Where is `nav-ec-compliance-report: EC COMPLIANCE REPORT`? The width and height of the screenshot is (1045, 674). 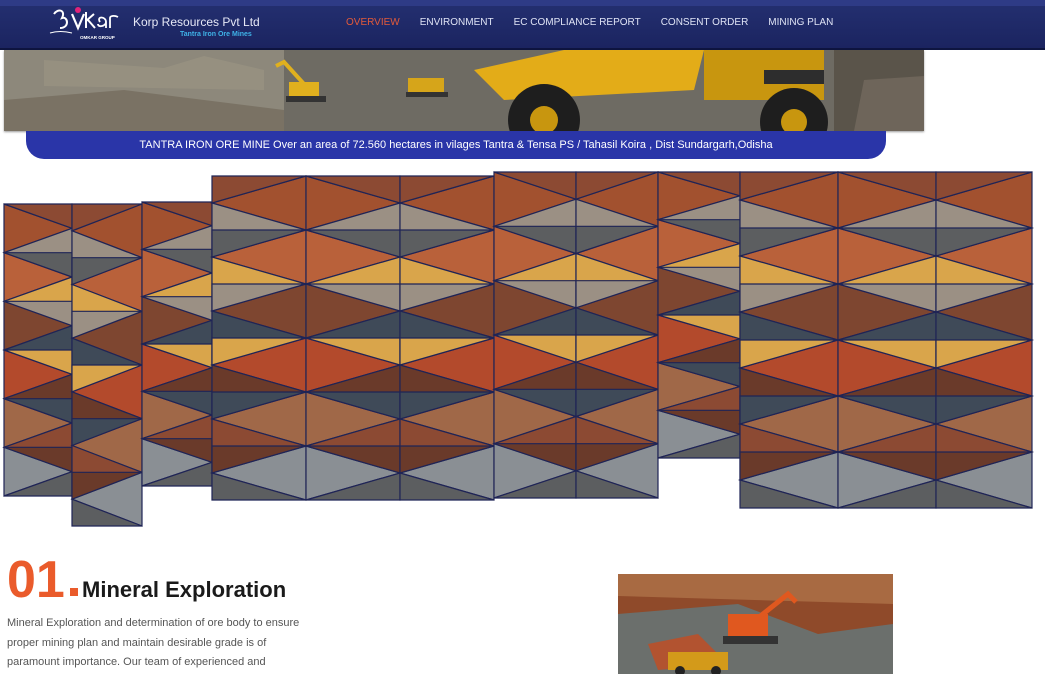
nav-ec-compliance-report: EC COMPLIANCE REPORT is located at coordinates (577, 22).